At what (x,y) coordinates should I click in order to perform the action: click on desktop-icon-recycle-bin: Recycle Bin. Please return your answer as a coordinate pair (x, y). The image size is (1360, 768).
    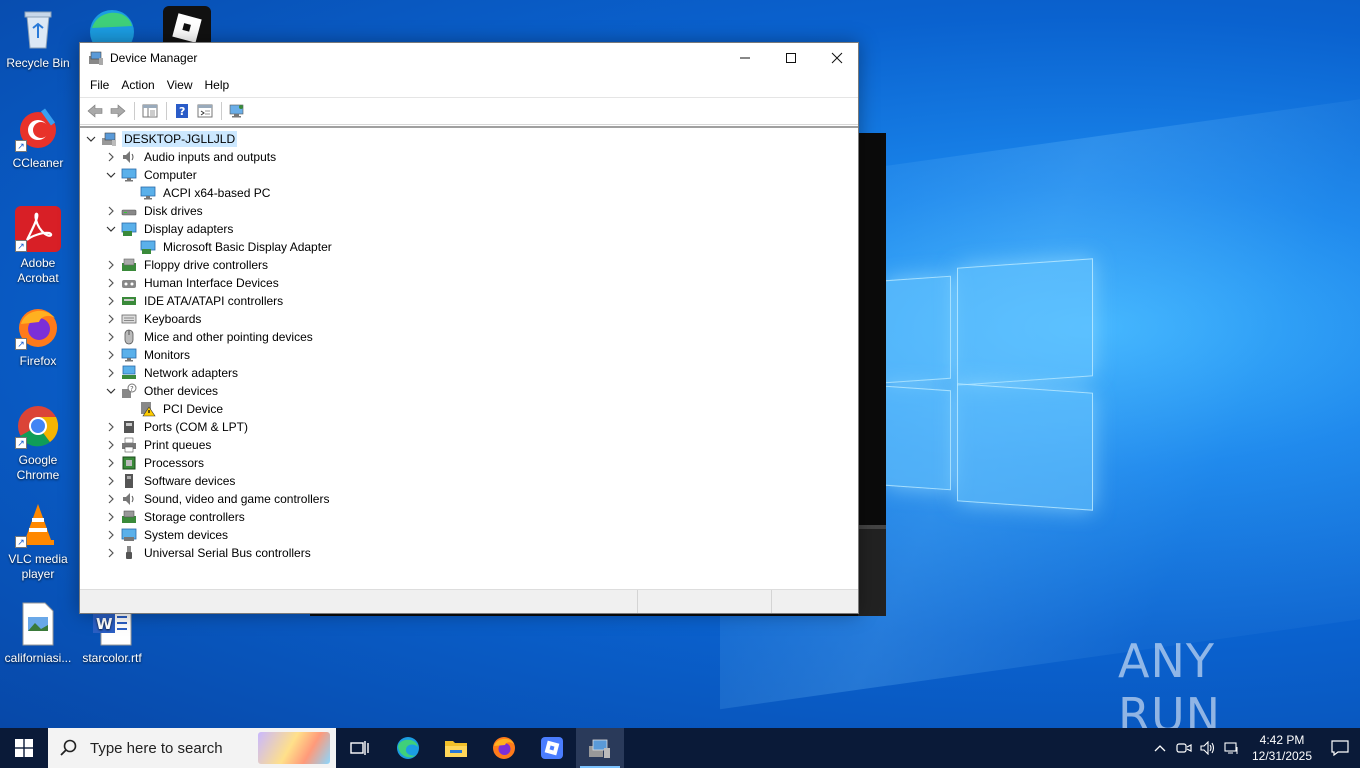
    Looking at the image, I should click on (38, 38).